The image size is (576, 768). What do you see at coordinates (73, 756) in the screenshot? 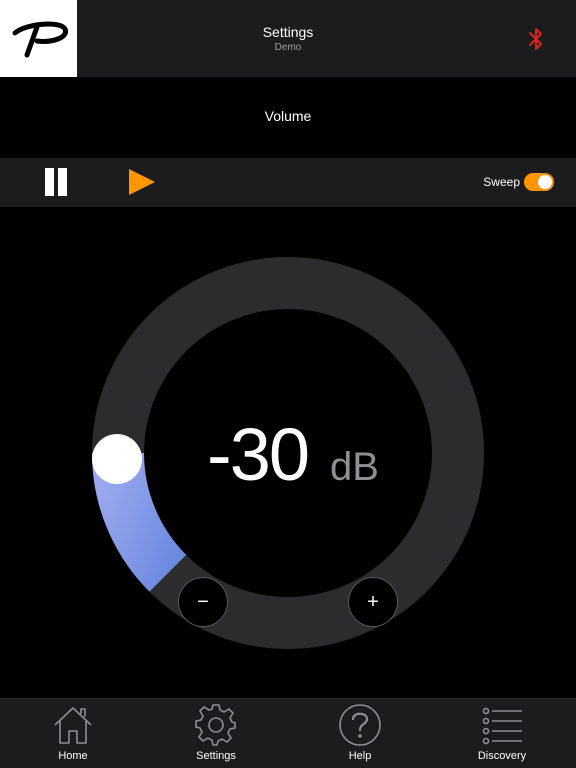
I see `tab-home-label: Home` at bounding box center [73, 756].